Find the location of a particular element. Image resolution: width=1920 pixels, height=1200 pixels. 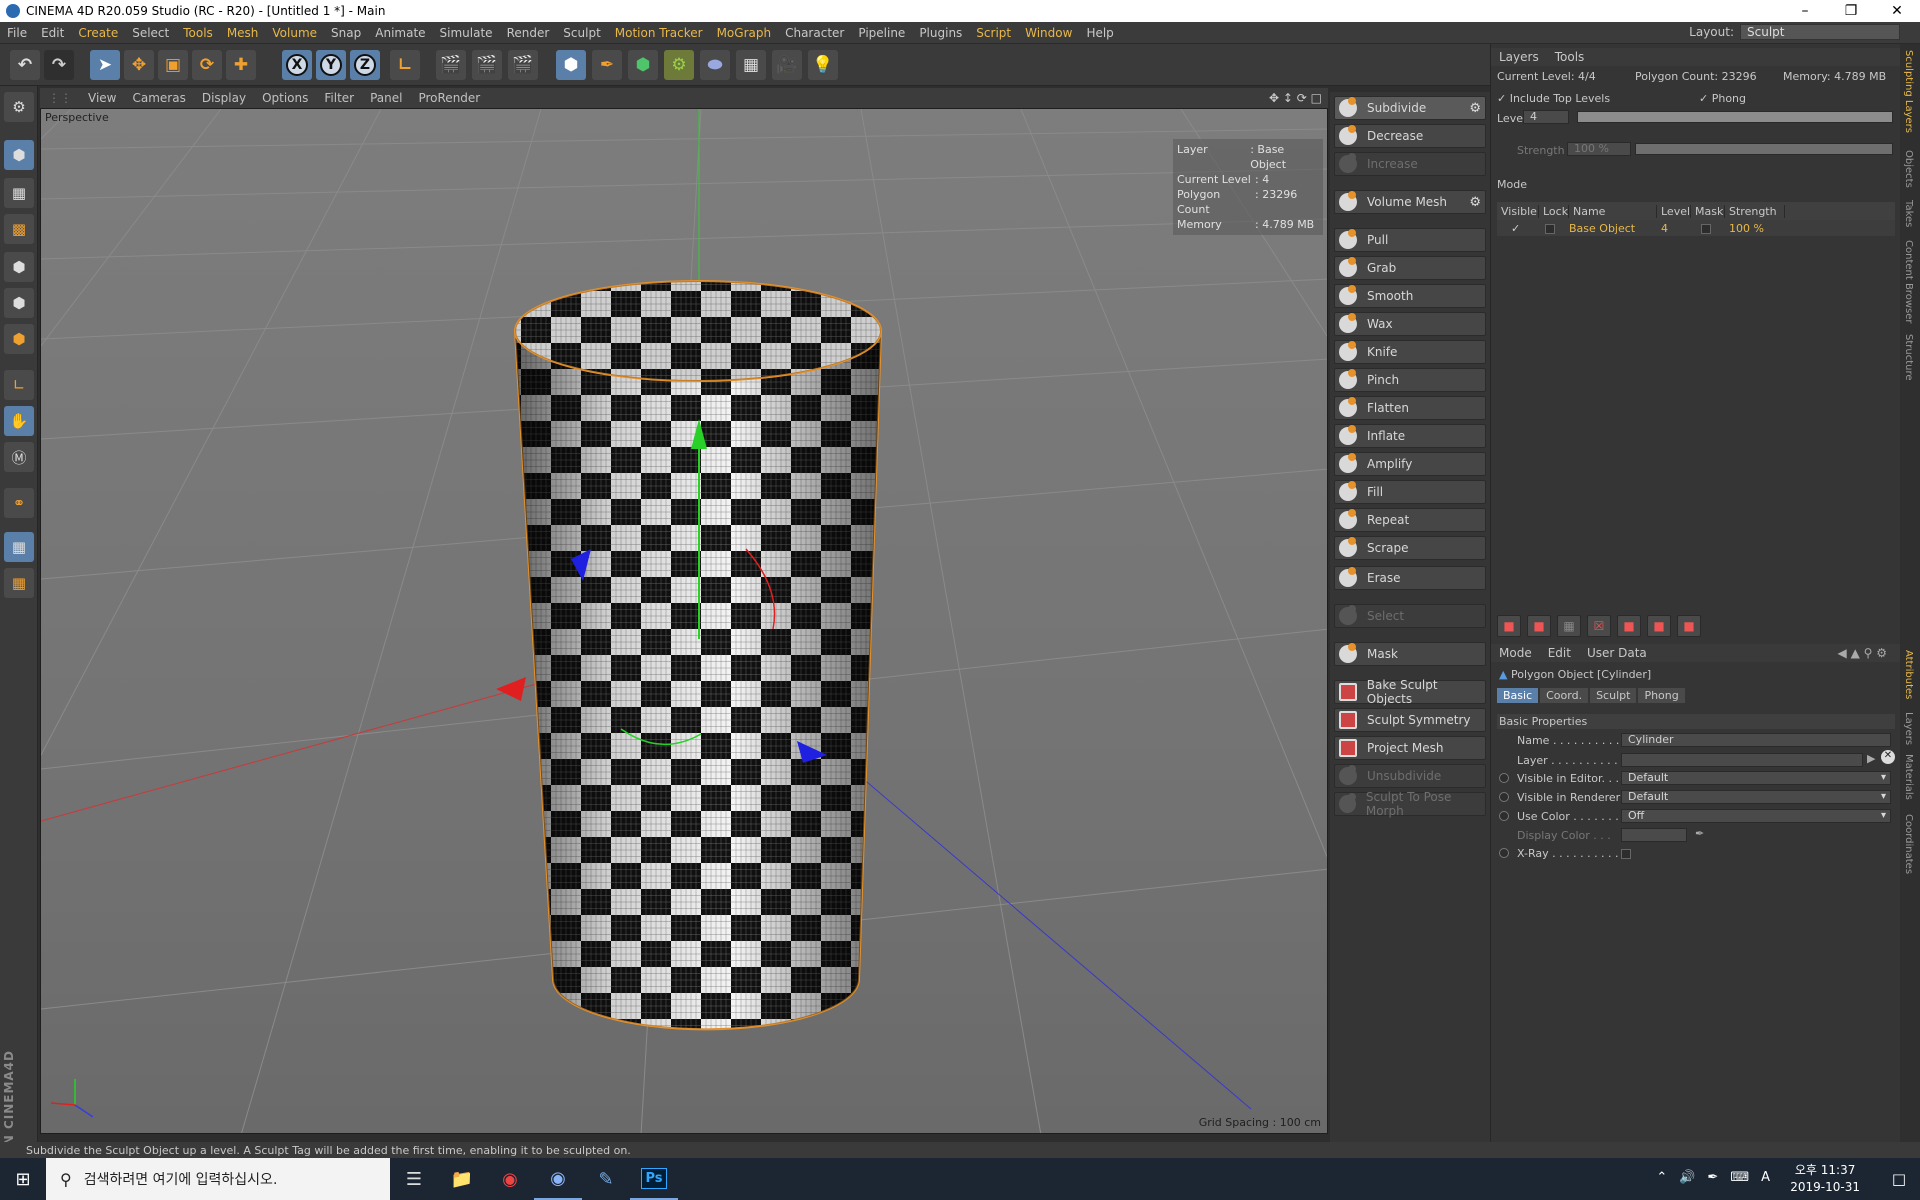

menu-plugins: Plugins is located at coordinates (940, 33).